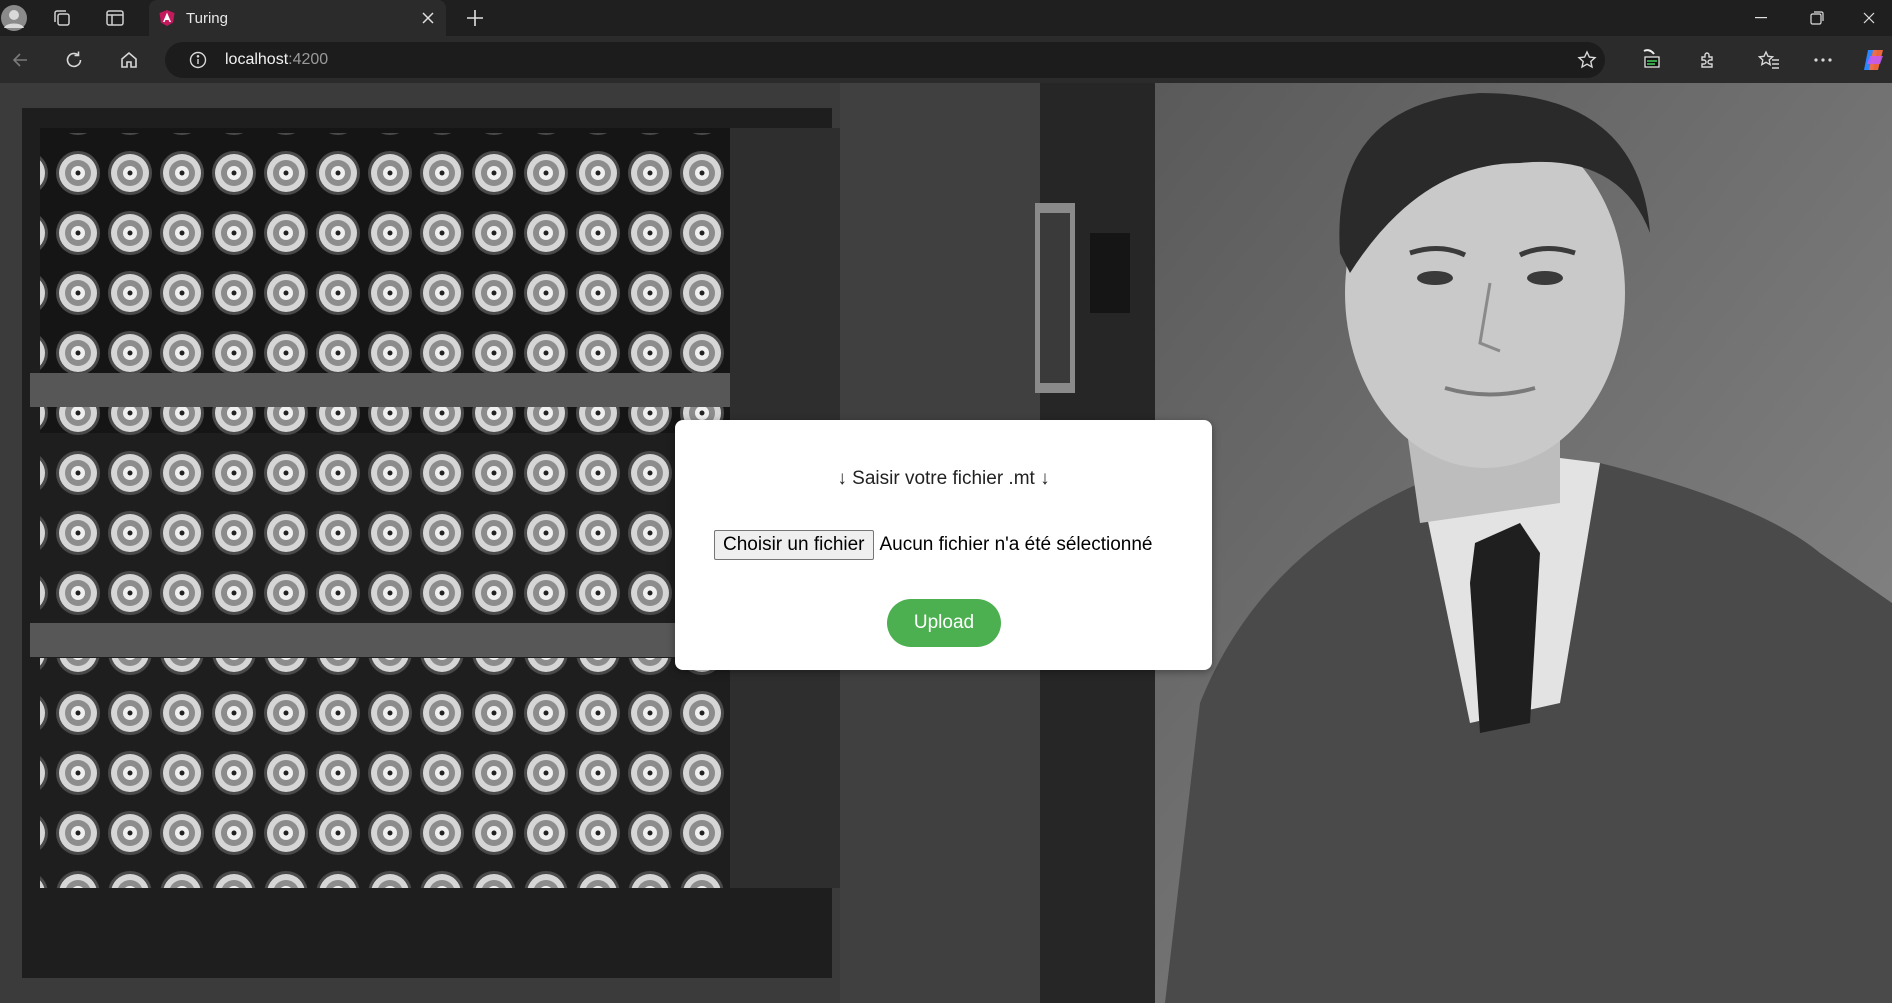 The width and height of the screenshot is (1892, 1003). Describe the element at coordinates (943, 478) in the screenshot. I see `upload-instruction: ↓ Saisir votre fichier .mt ↓` at that location.